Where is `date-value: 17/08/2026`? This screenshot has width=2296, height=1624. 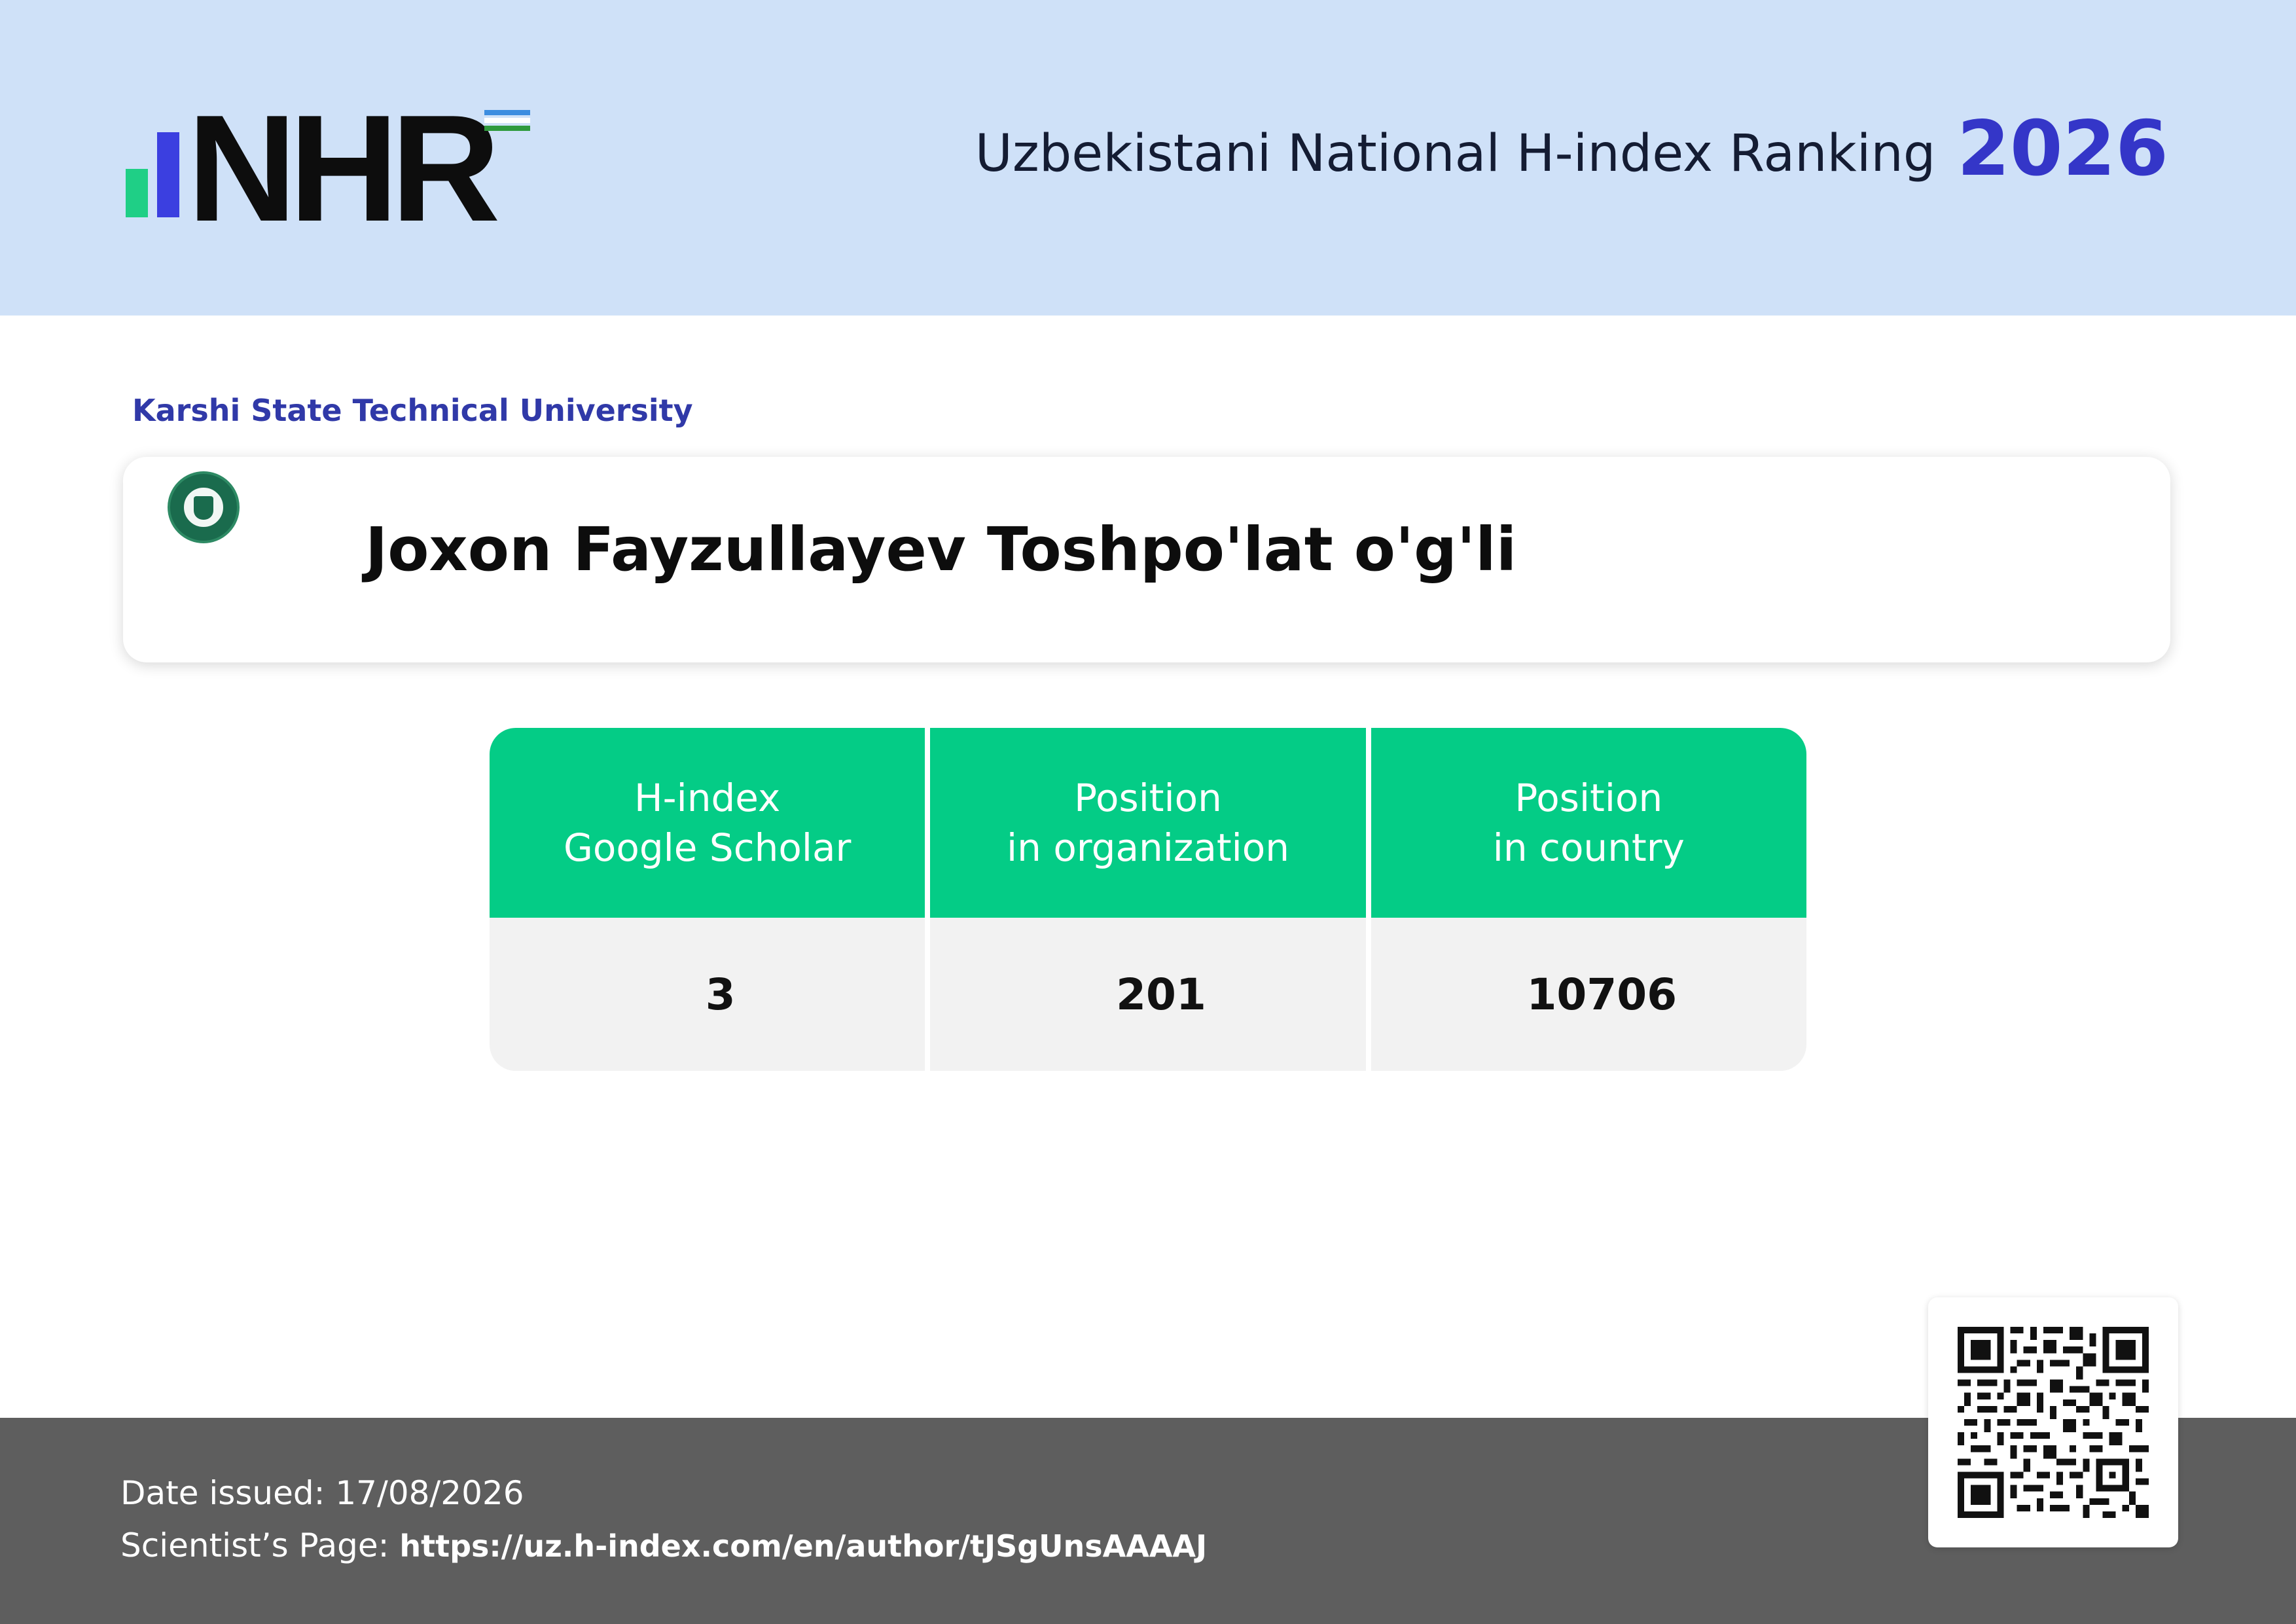 date-value: 17/08/2026 is located at coordinates (429, 1493).